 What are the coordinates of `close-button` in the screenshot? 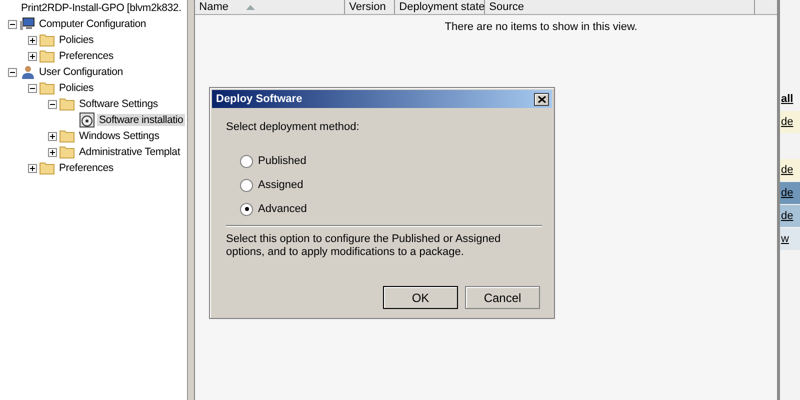 It's located at (541, 99).